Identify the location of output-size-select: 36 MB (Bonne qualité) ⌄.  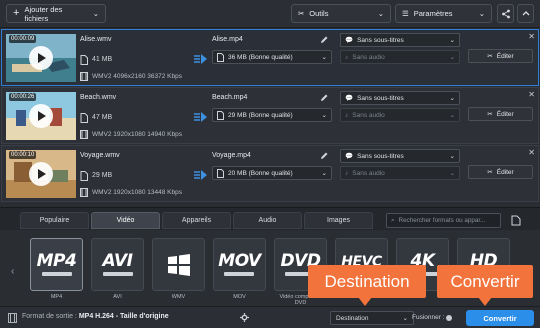
(272, 57).